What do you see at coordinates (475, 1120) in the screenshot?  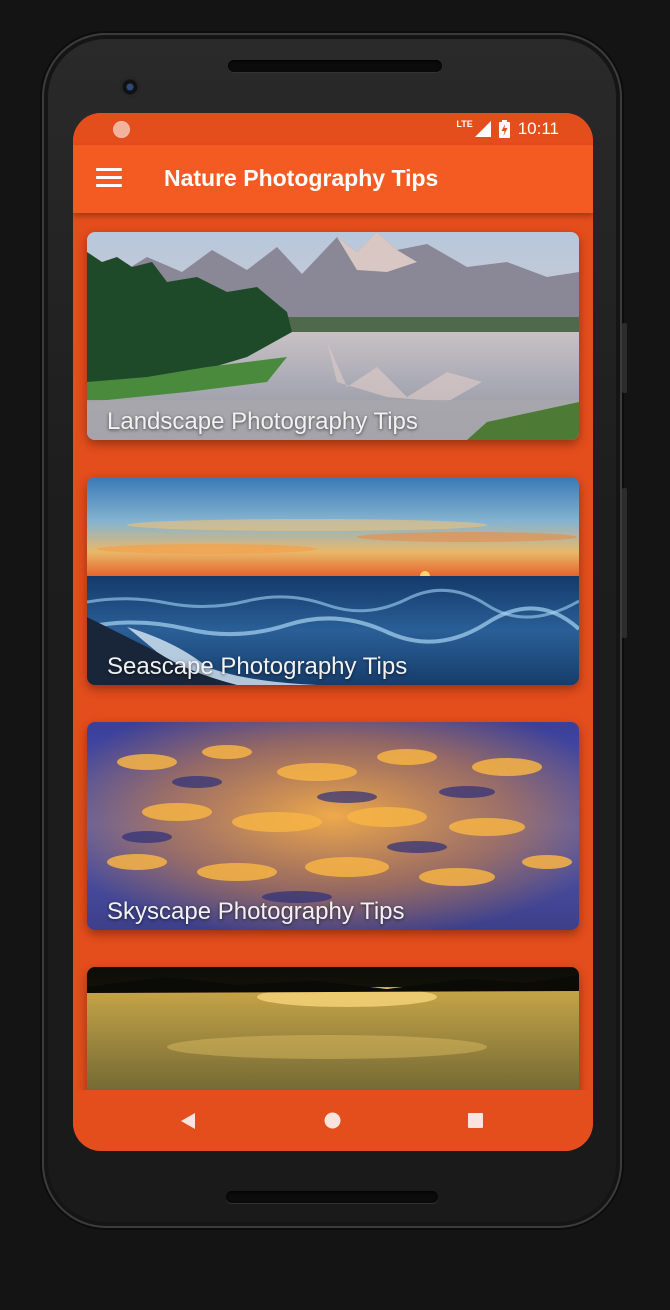 I see `recents-square-icon` at bounding box center [475, 1120].